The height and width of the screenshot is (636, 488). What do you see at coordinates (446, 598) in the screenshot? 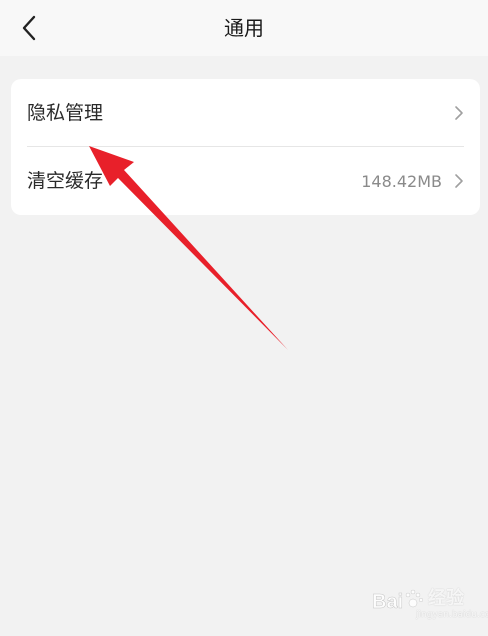
I see `watermark-suffix: 经验` at bounding box center [446, 598].